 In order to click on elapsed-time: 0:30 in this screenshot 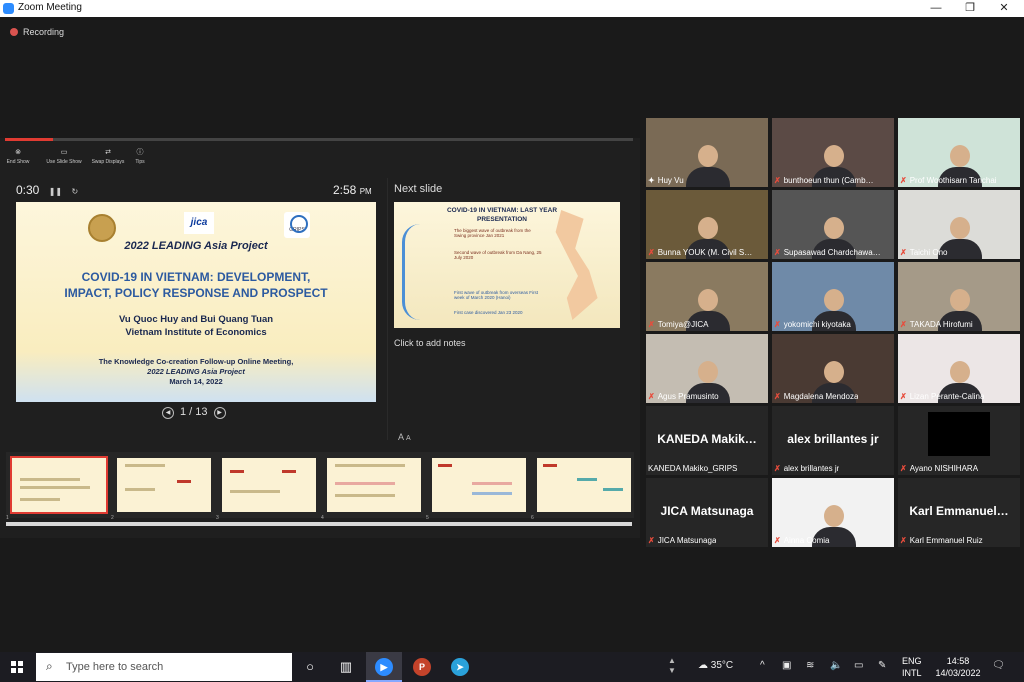, I will do `click(28, 190)`.